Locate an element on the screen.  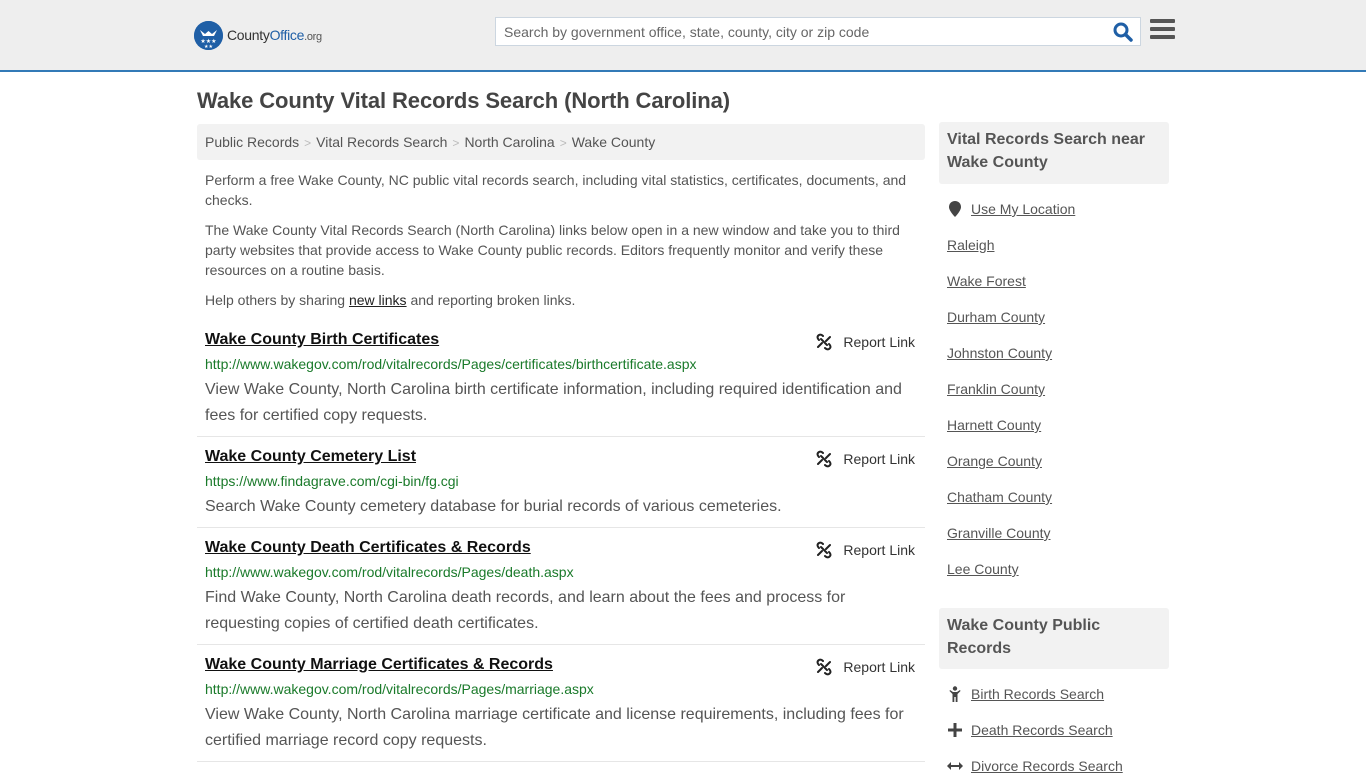
public-records-heading: Wake County Public Records is located at coordinates (1054, 638).